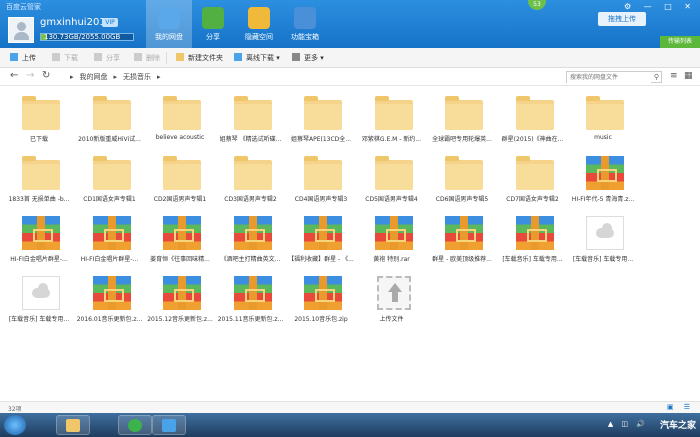 This screenshot has width=700, height=437. I want to click on file-item: 黄袍 特别.rar, so click(392, 239).